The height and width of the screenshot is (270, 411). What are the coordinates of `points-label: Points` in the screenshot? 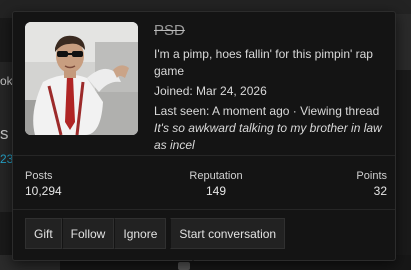 It's located at (371, 176).